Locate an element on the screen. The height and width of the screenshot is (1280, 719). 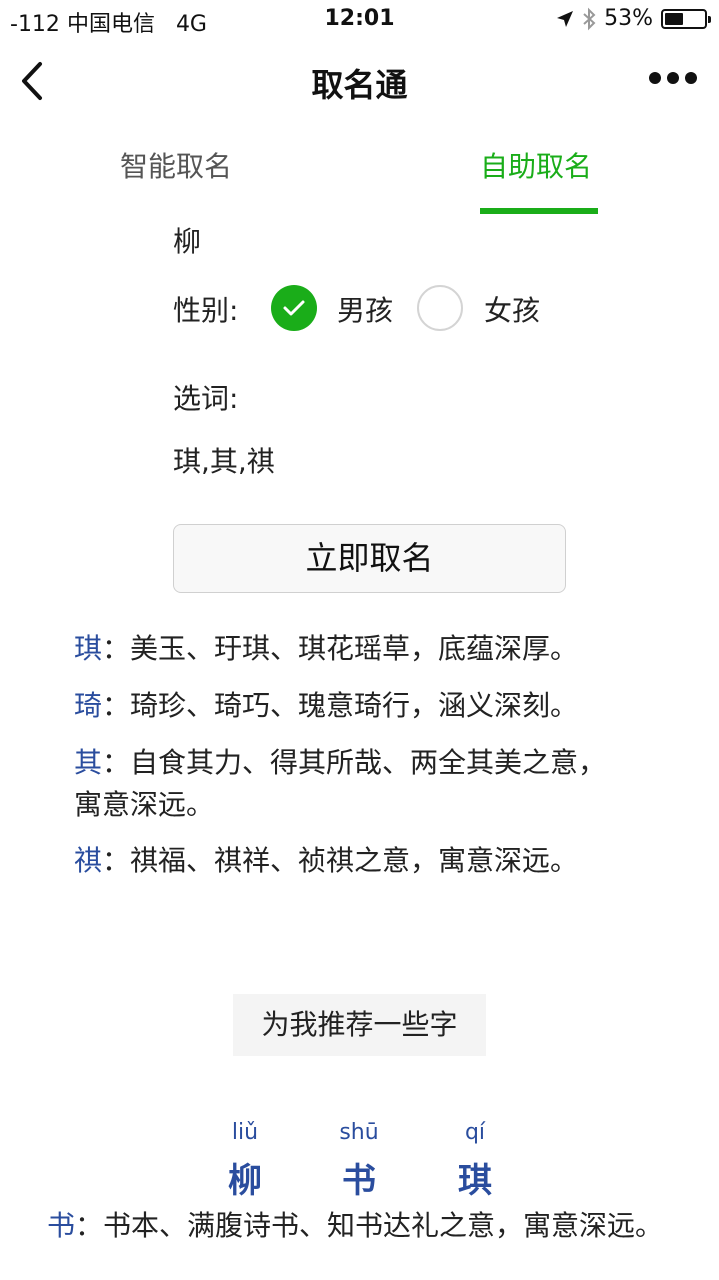
checkmark-icon is located at coordinates (294, 308).